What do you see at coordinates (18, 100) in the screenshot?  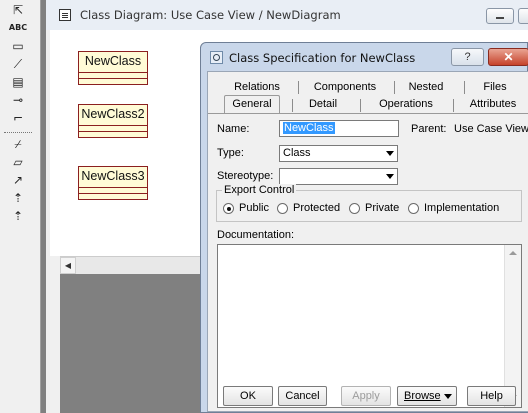 I see `interface-icon: ⊸` at bounding box center [18, 100].